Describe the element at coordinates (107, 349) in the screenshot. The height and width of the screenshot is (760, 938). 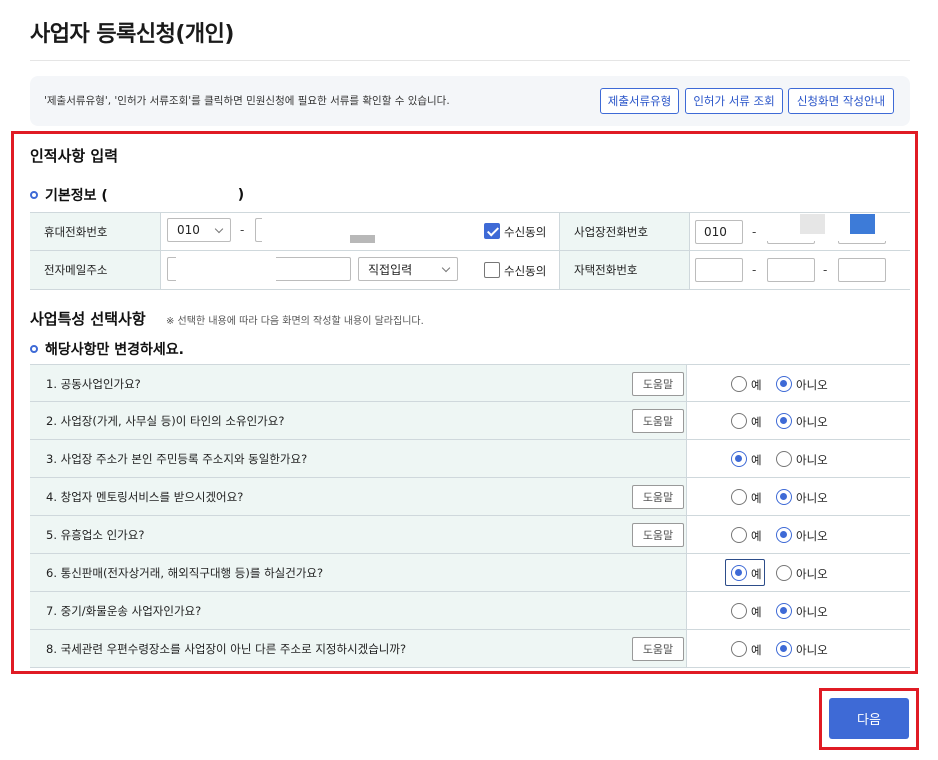
I see `change-title: 해당사항만 변경하세요.` at that location.